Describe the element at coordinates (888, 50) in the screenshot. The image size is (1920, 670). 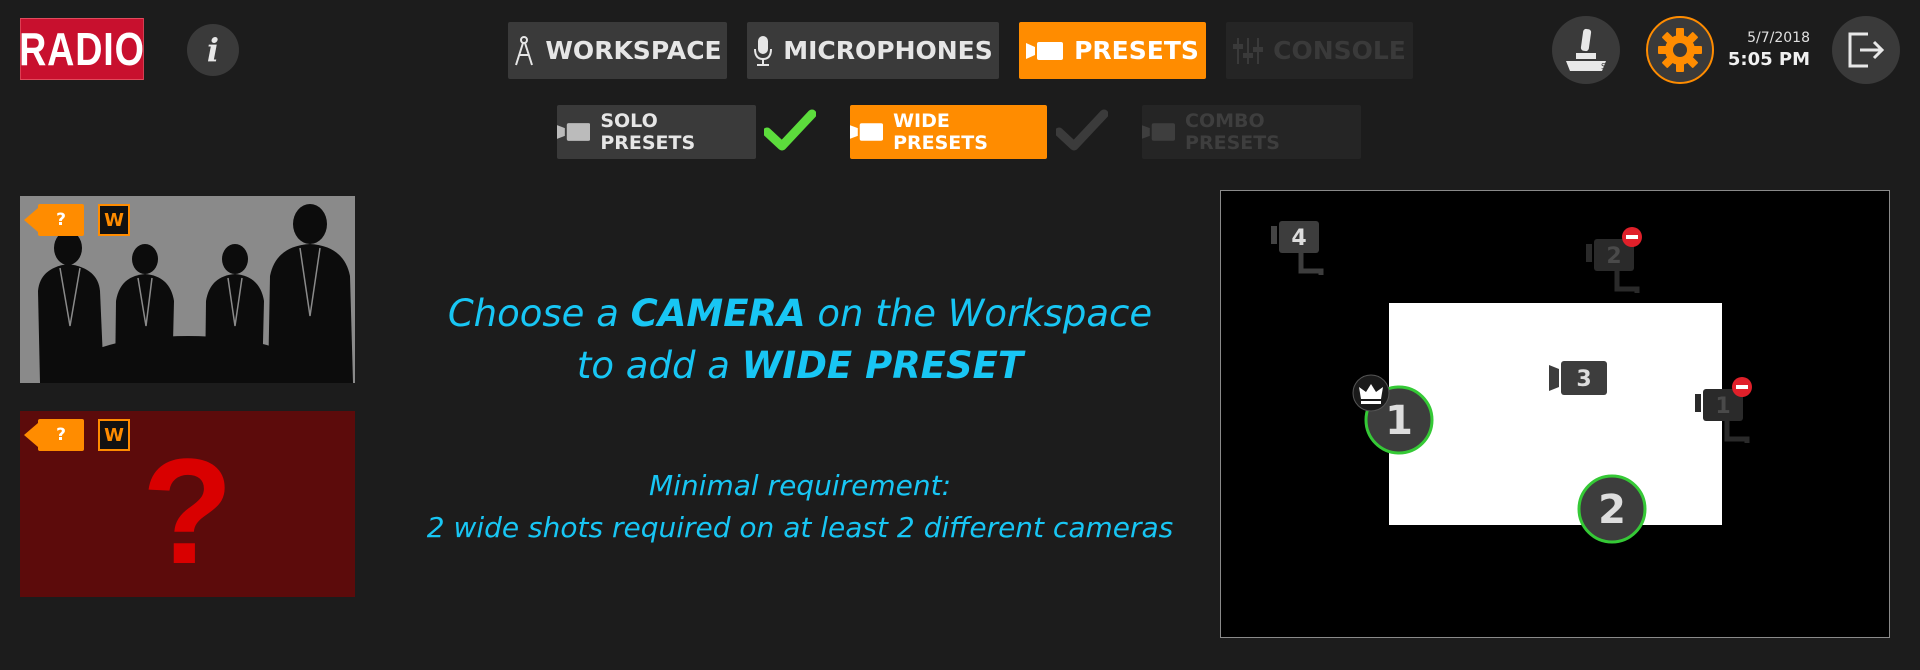
I see `nav-microphones-label: MICROPHONES` at that location.